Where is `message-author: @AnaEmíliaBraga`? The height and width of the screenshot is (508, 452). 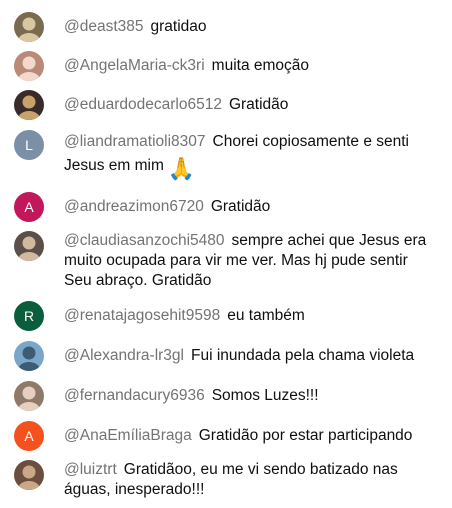
message-author: @AnaEmíliaBraga is located at coordinates (128, 435).